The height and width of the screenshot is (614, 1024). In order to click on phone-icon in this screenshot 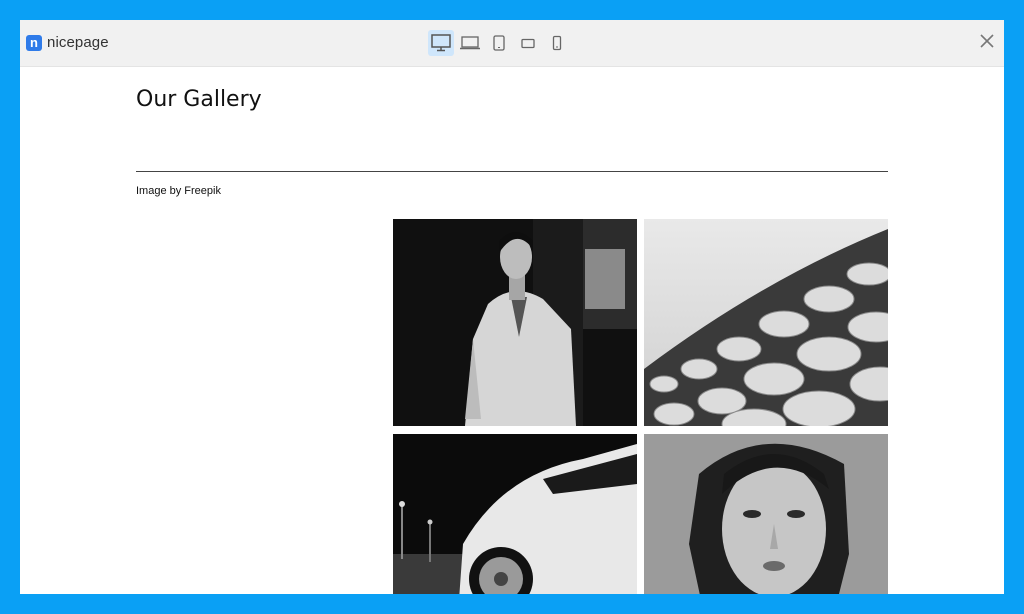, I will do `click(557, 43)`.